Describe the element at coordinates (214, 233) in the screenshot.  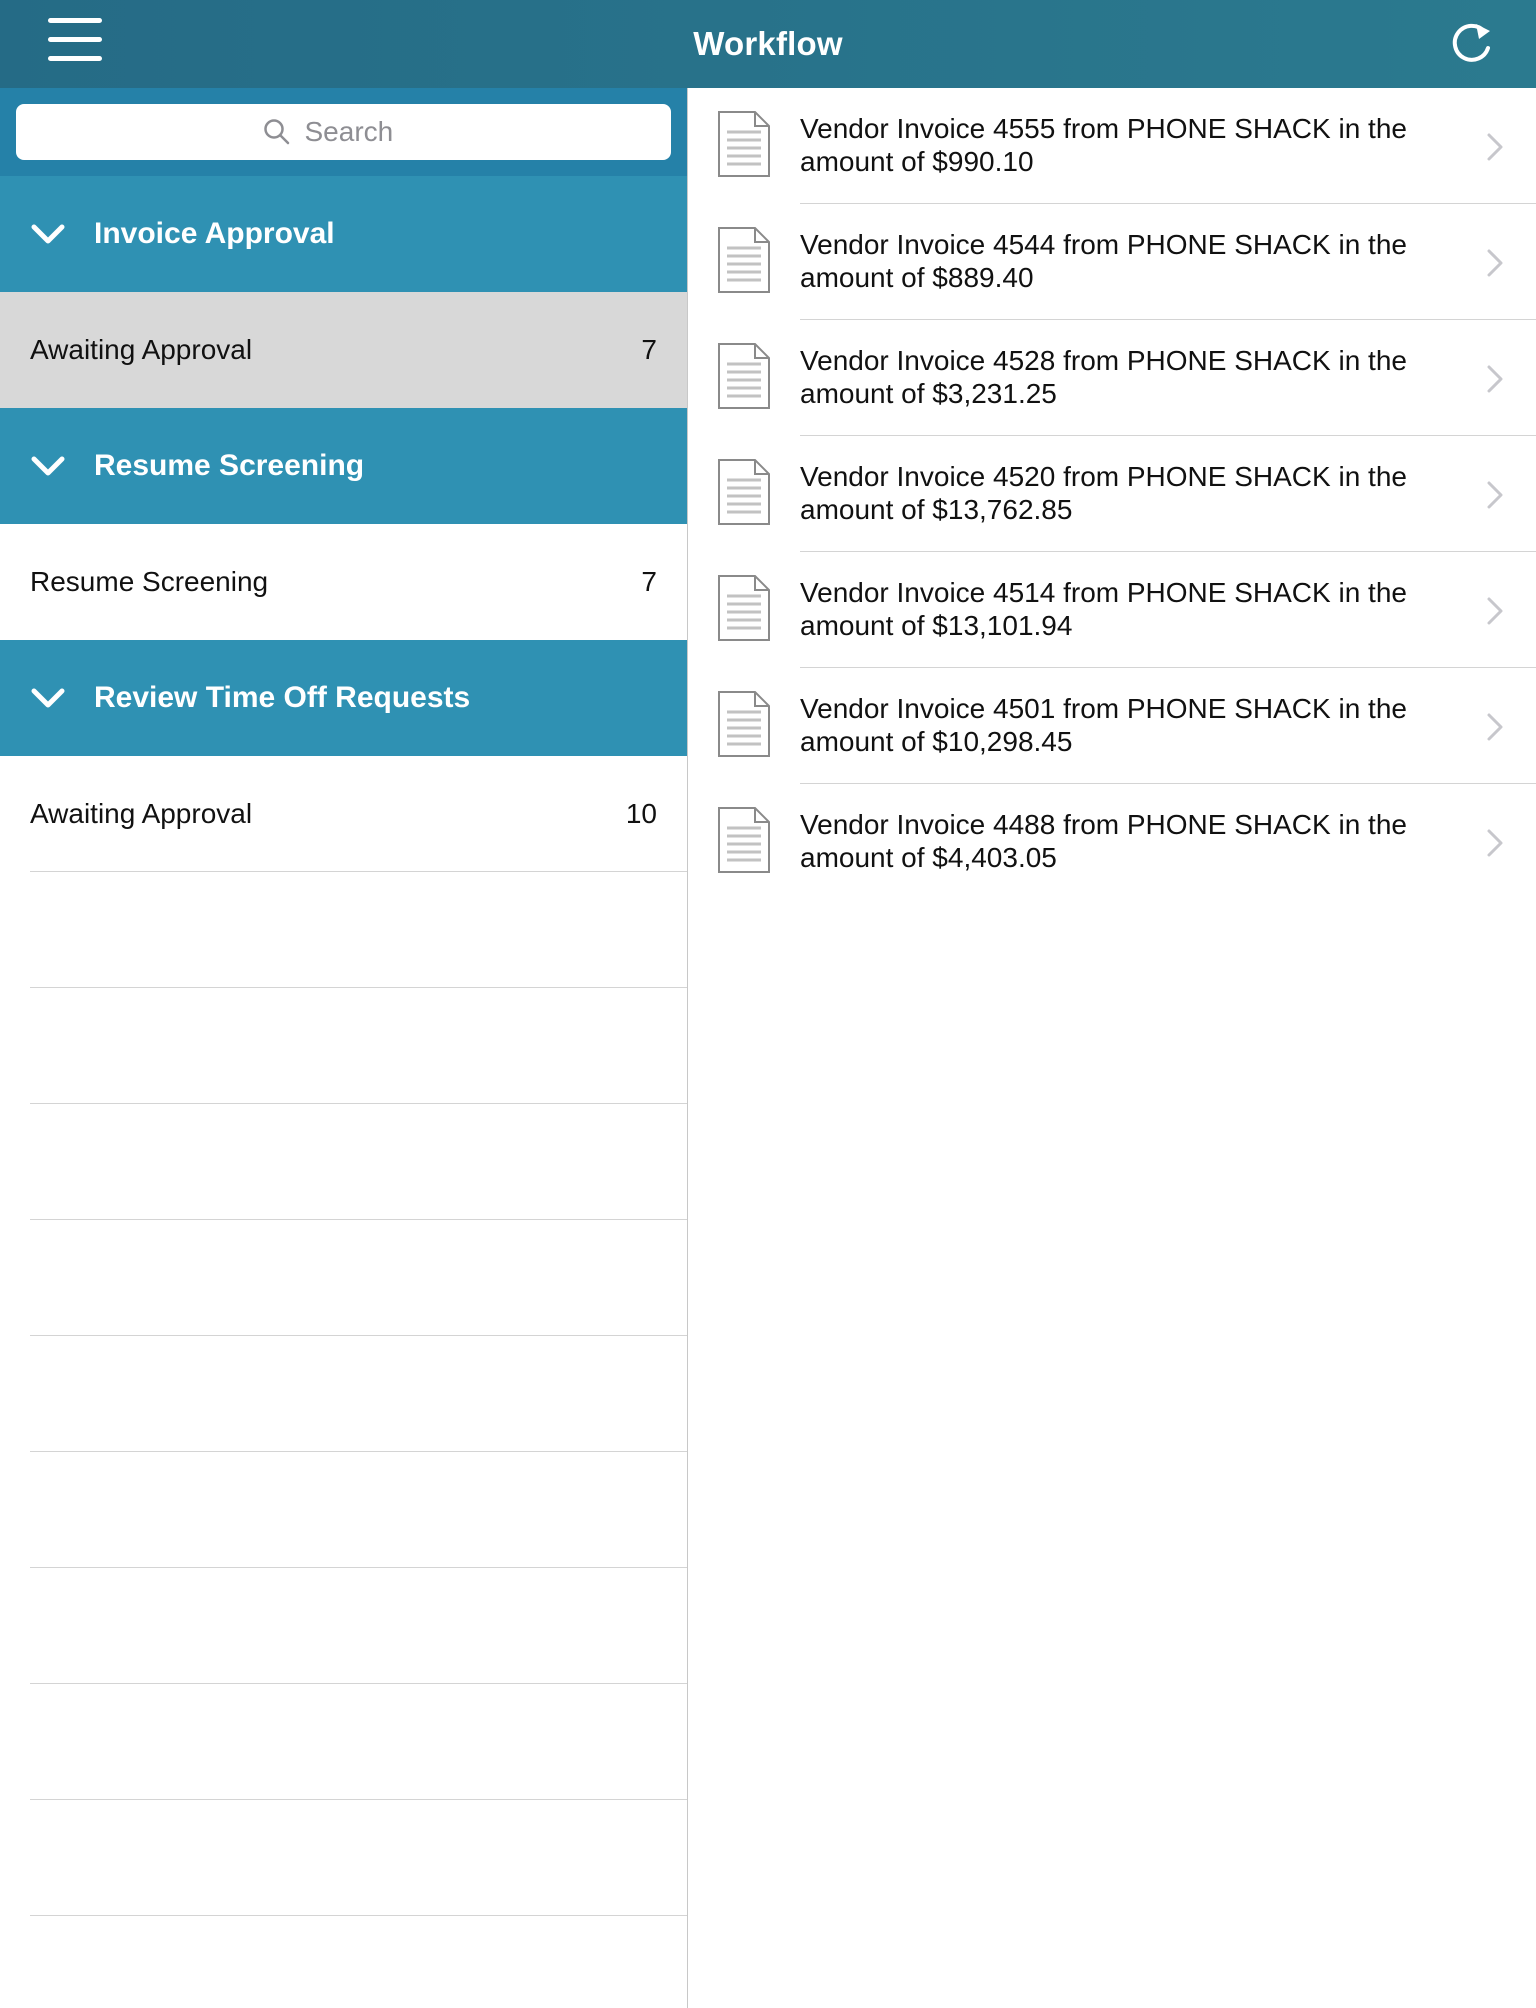
I see `group-label: Invoice Approval` at that location.